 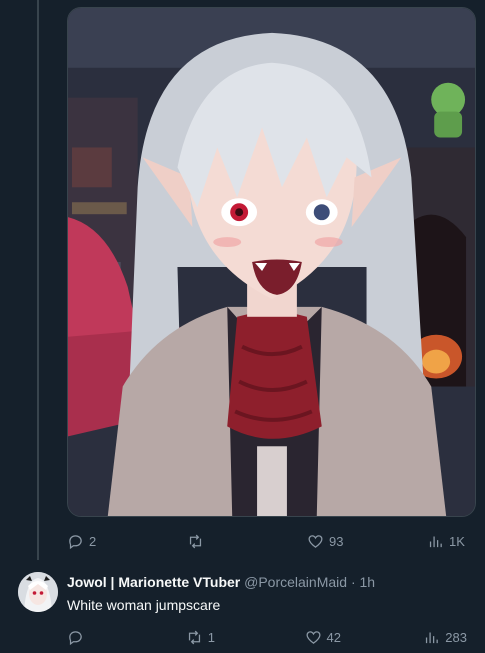 I want to click on reply-count: 2, so click(x=93, y=541).